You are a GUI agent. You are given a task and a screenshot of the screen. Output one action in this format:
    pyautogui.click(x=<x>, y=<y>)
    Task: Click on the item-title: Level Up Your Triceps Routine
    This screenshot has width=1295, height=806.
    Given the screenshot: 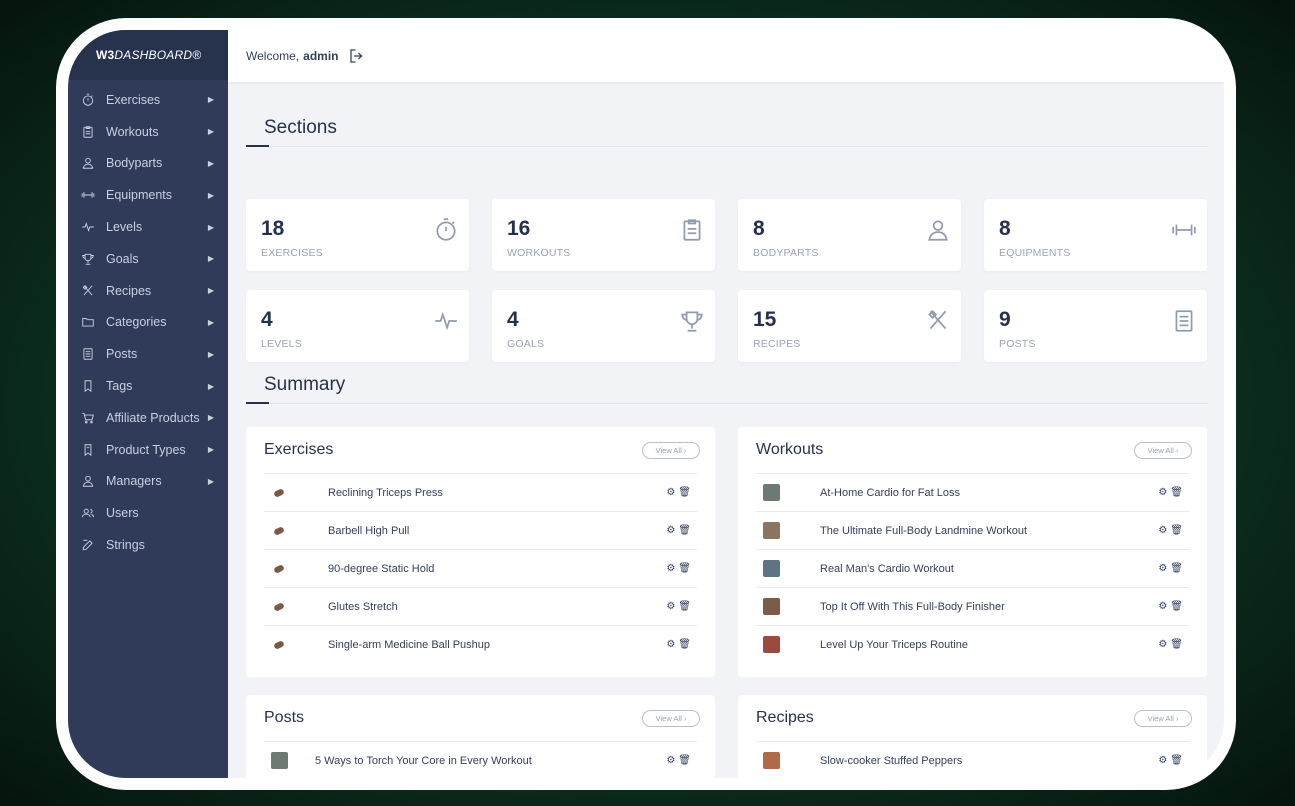 What is the action you would take?
    pyautogui.click(x=989, y=645)
    